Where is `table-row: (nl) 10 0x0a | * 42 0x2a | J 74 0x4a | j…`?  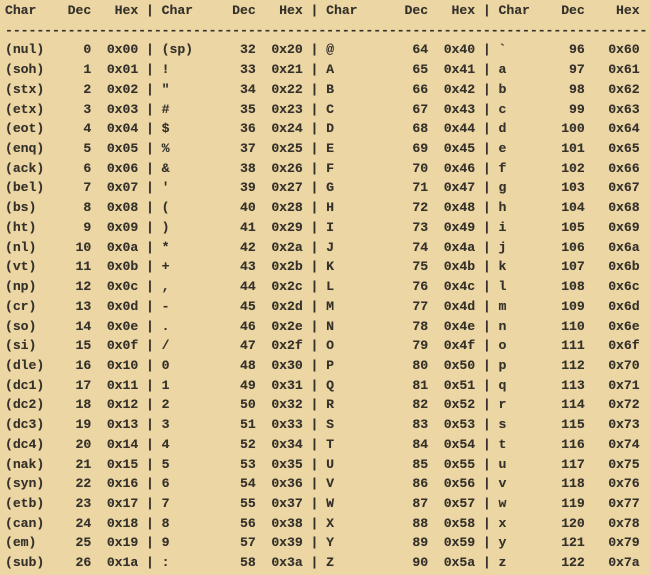
table-row: (nl) 10 0x0a | * 42 0x2a | J 74 0x4a | j… is located at coordinates (322, 247).